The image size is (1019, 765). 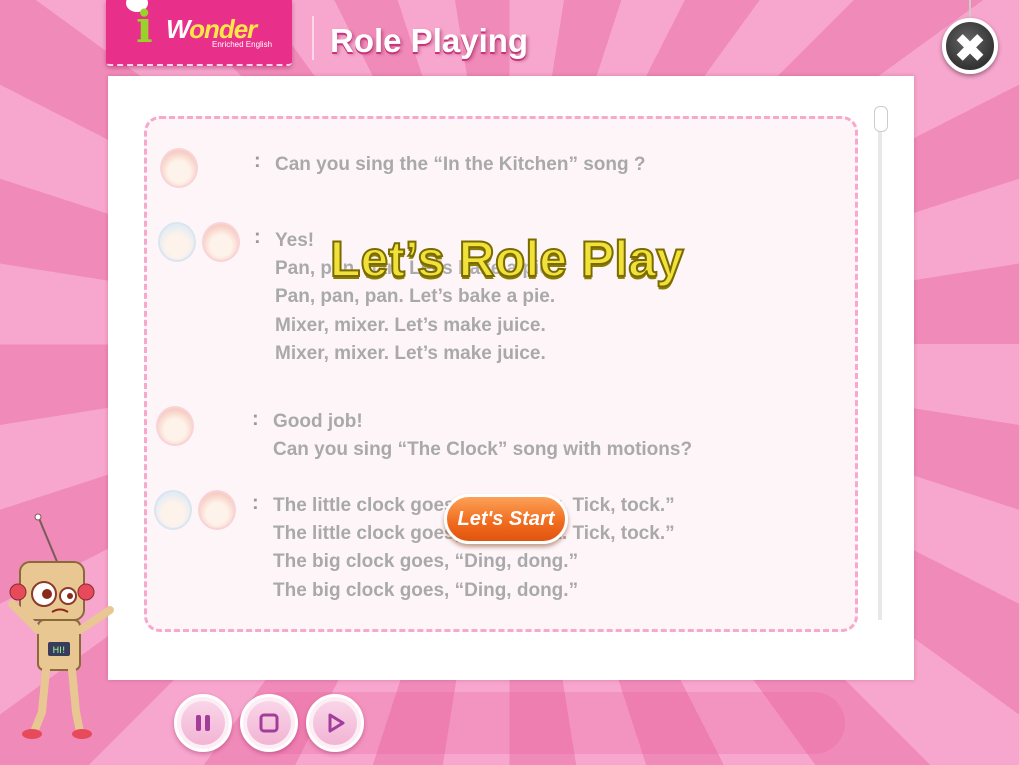 What do you see at coordinates (242, 44) in the screenshot?
I see `logo-subtitle: Enriched English` at bounding box center [242, 44].